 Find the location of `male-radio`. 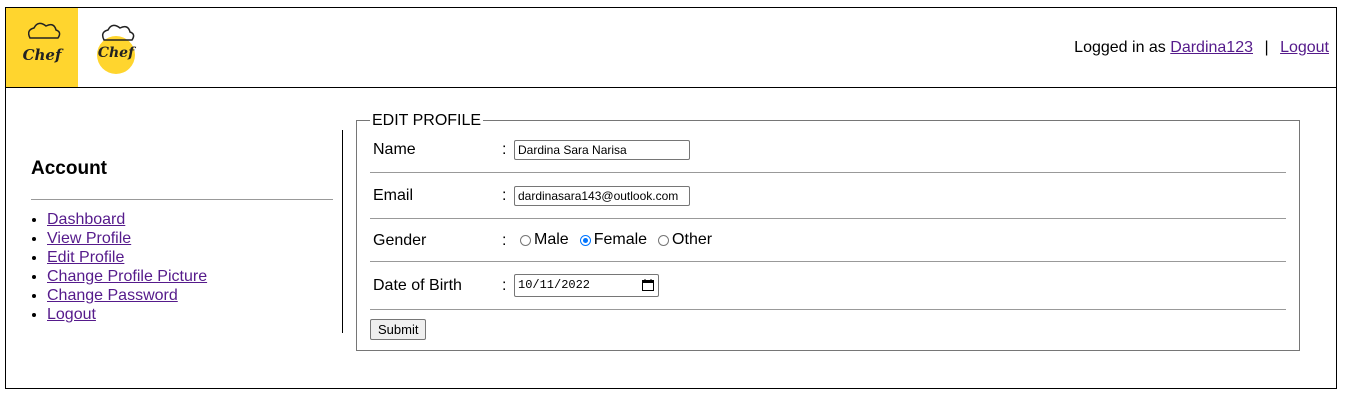

male-radio is located at coordinates (525, 240).